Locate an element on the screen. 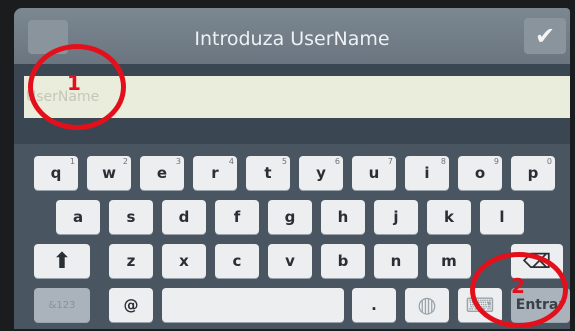  key-w: w2 is located at coordinates (109, 173).